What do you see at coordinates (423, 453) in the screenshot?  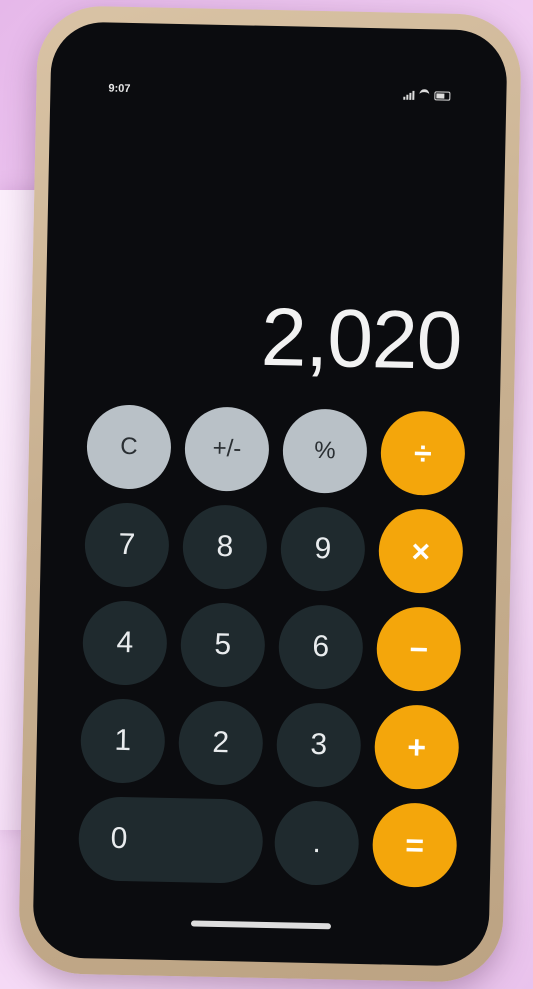 I see `divide-button: ÷` at bounding box center [423, 453].